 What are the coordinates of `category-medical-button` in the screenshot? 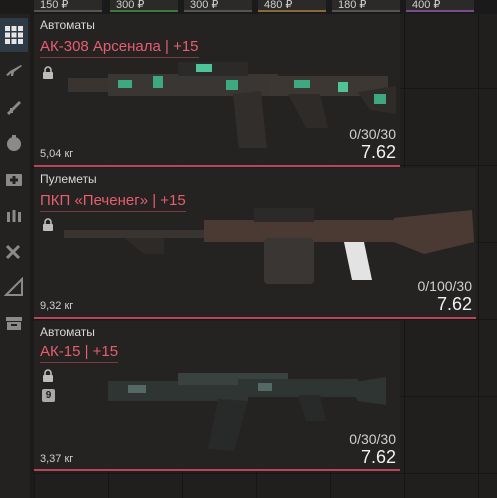 It's located at (14, 179).